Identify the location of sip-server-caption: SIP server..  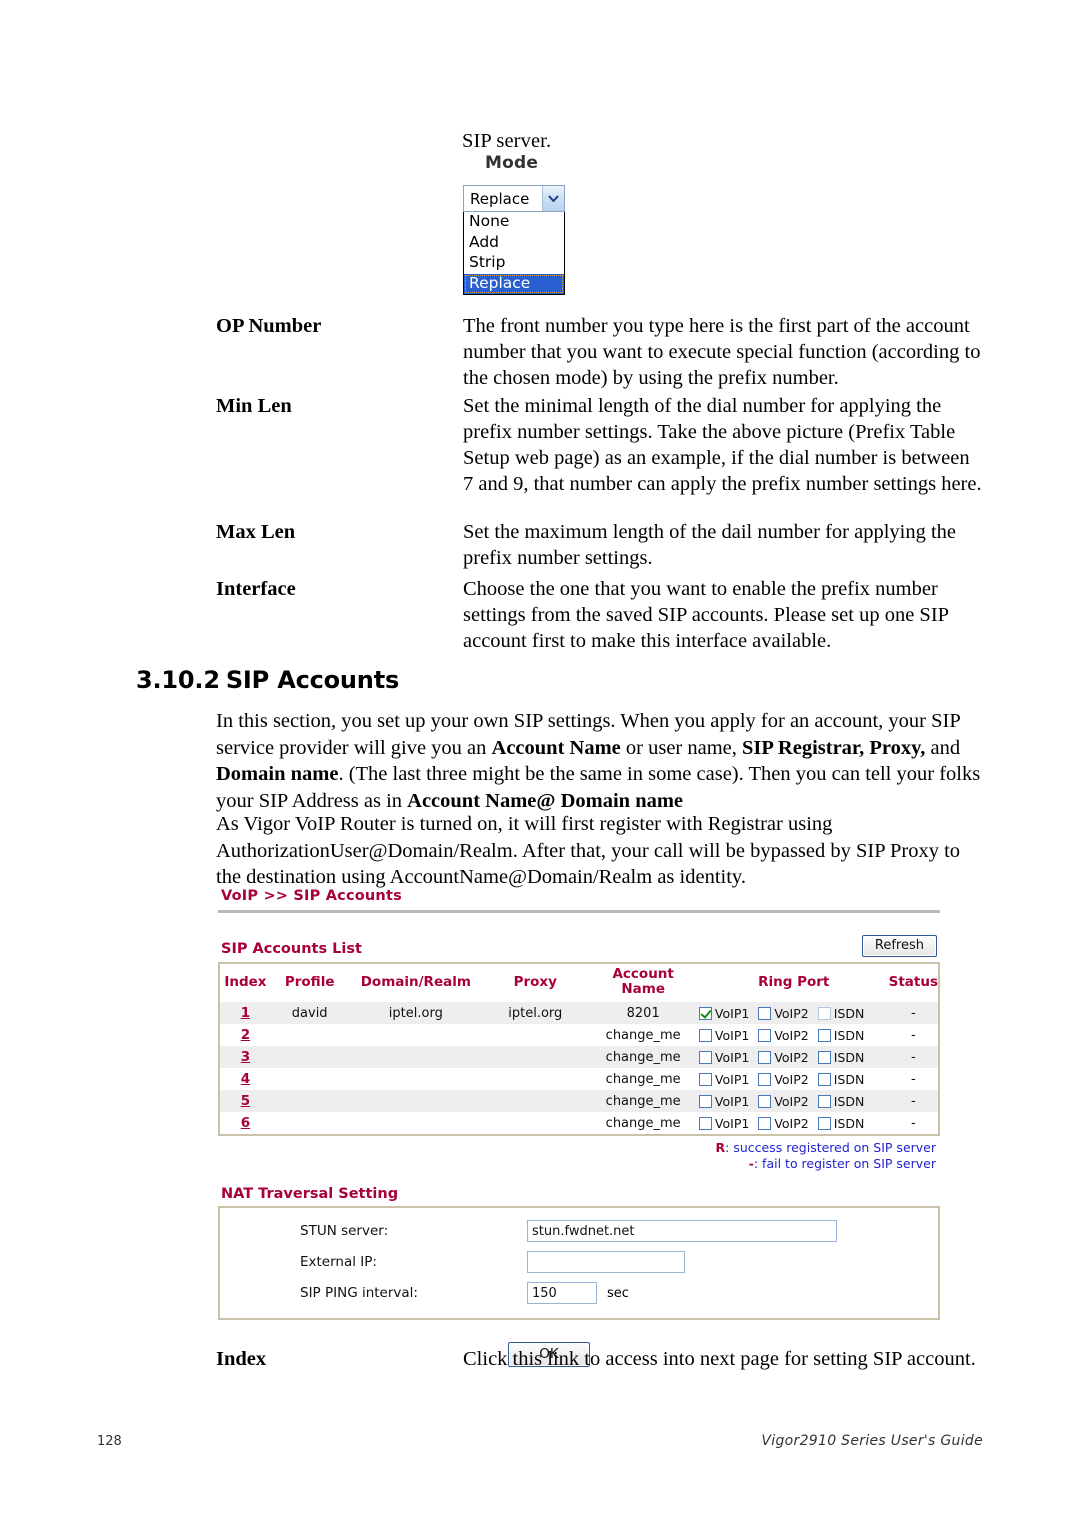
(507, 141).